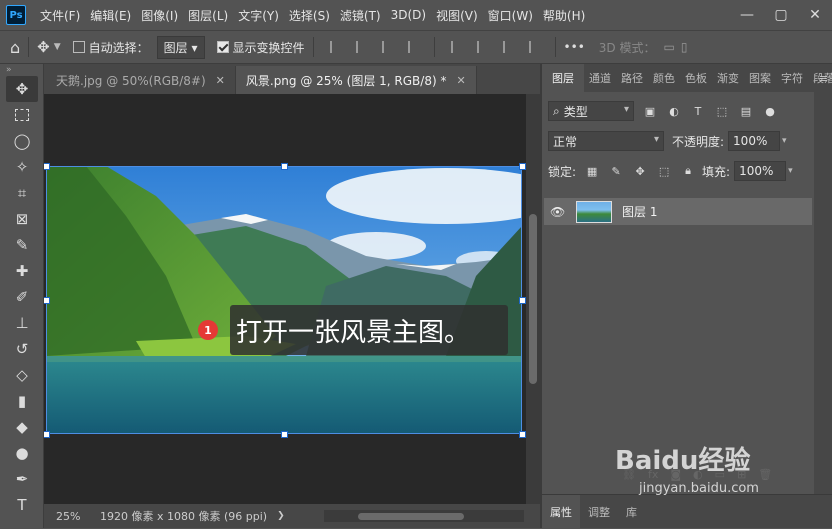 Image resolution: width=832 pixels, height=529 pixels. I want to click on blur-tool-icon: ◆, so click(22, 427).